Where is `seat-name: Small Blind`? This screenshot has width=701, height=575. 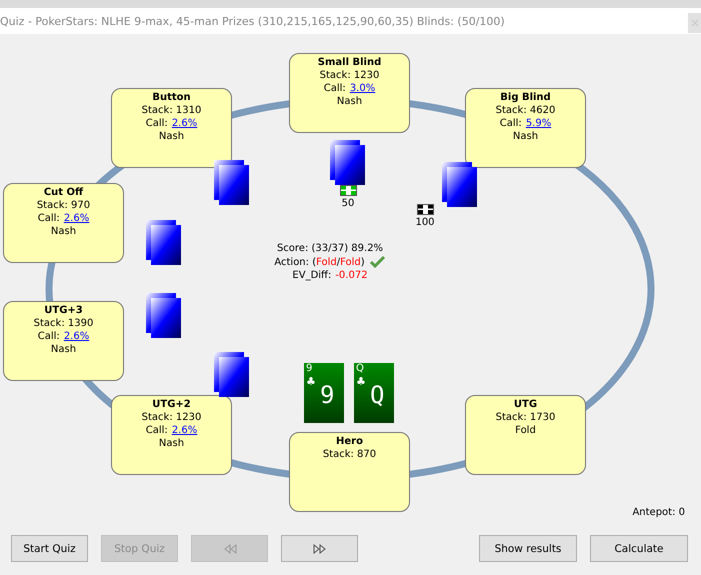
seat-name: Small Blind is located at coordinates (350, 62).